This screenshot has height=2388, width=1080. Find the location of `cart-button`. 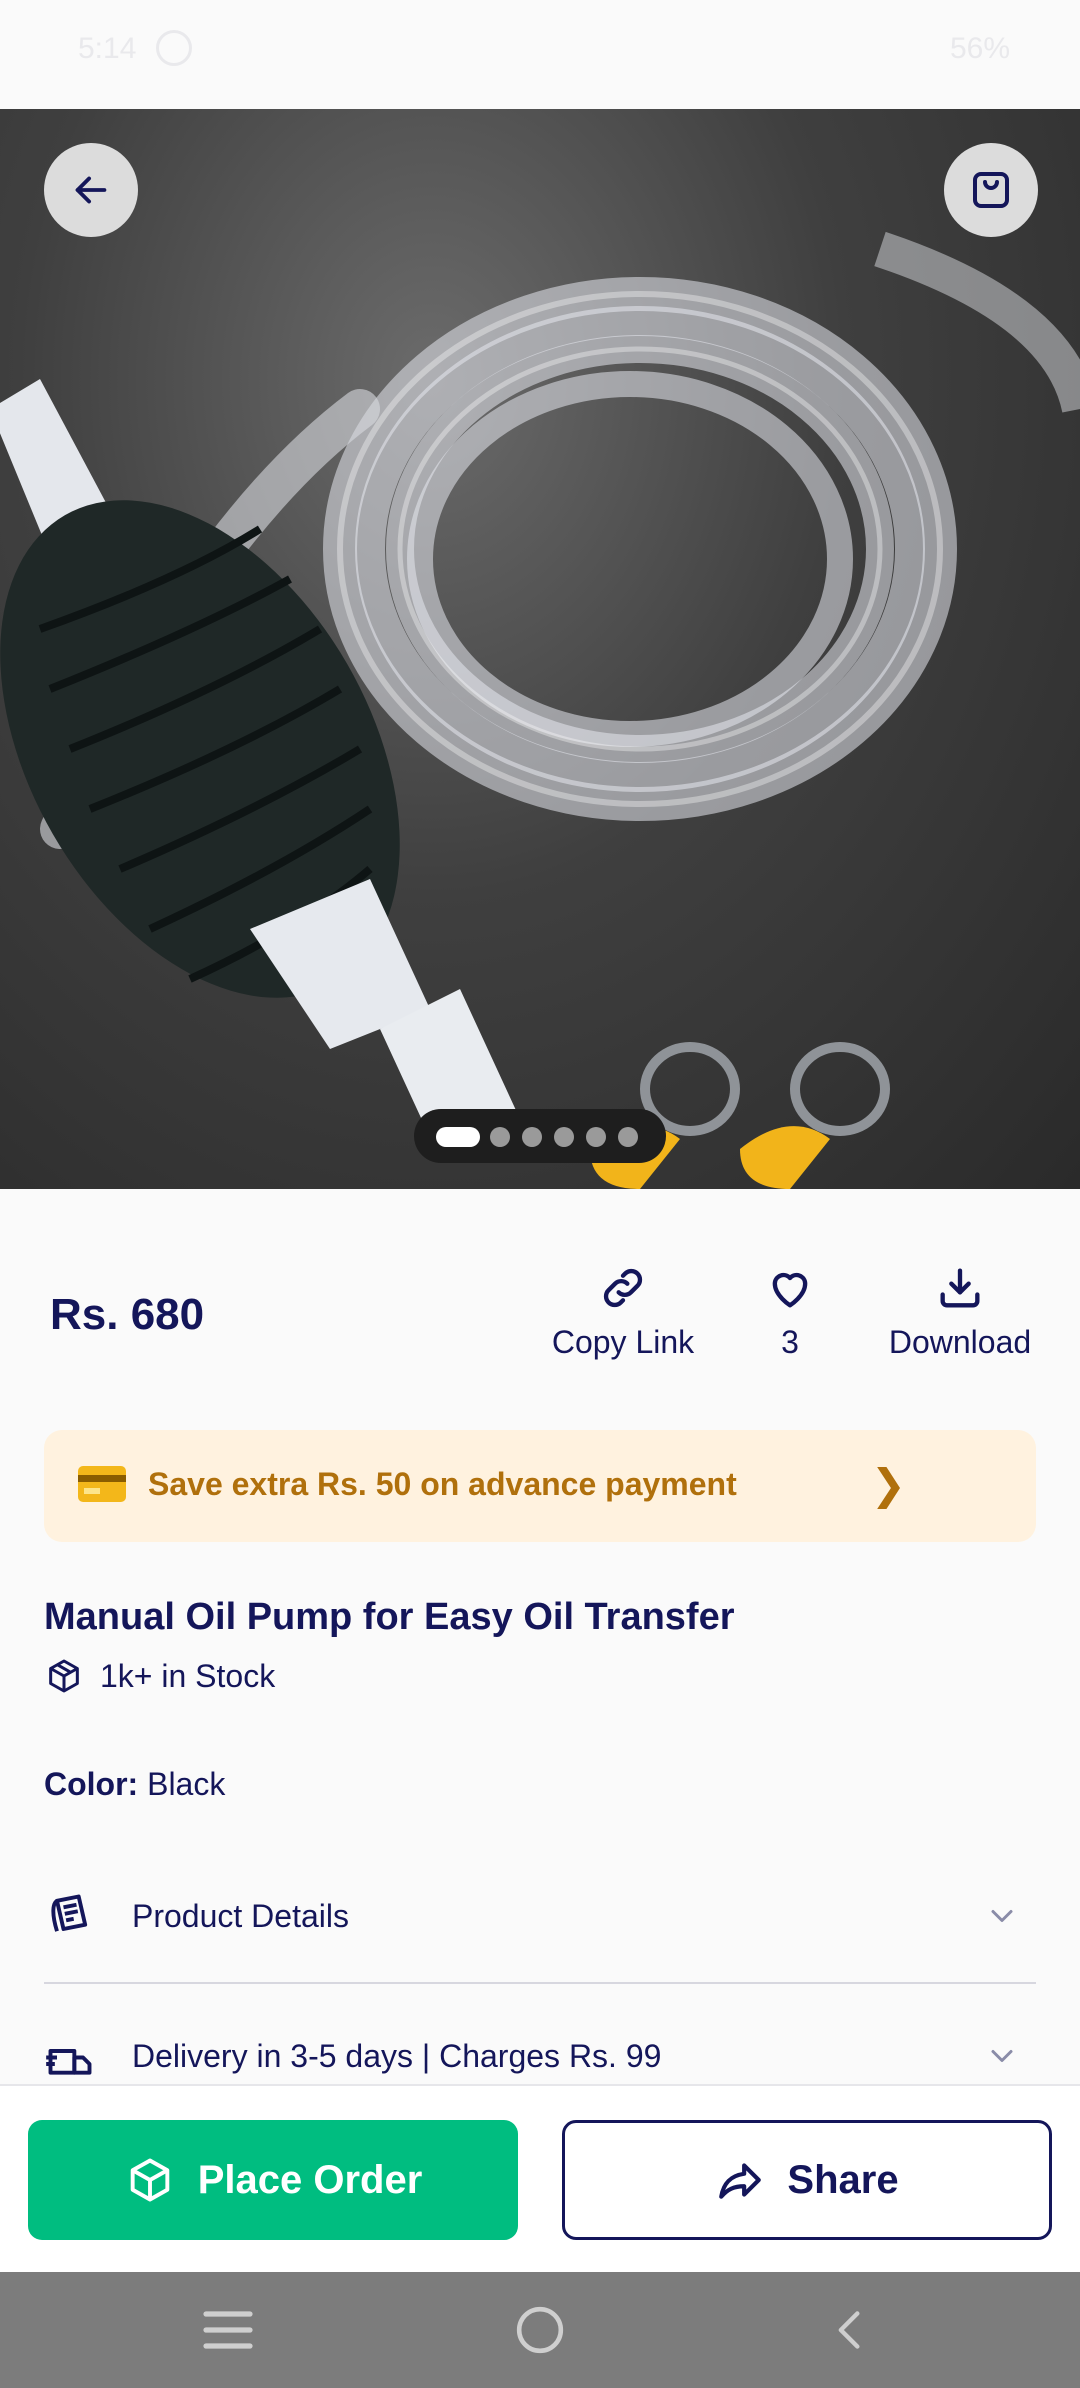

cart-button is located at coordinates (991, 190).